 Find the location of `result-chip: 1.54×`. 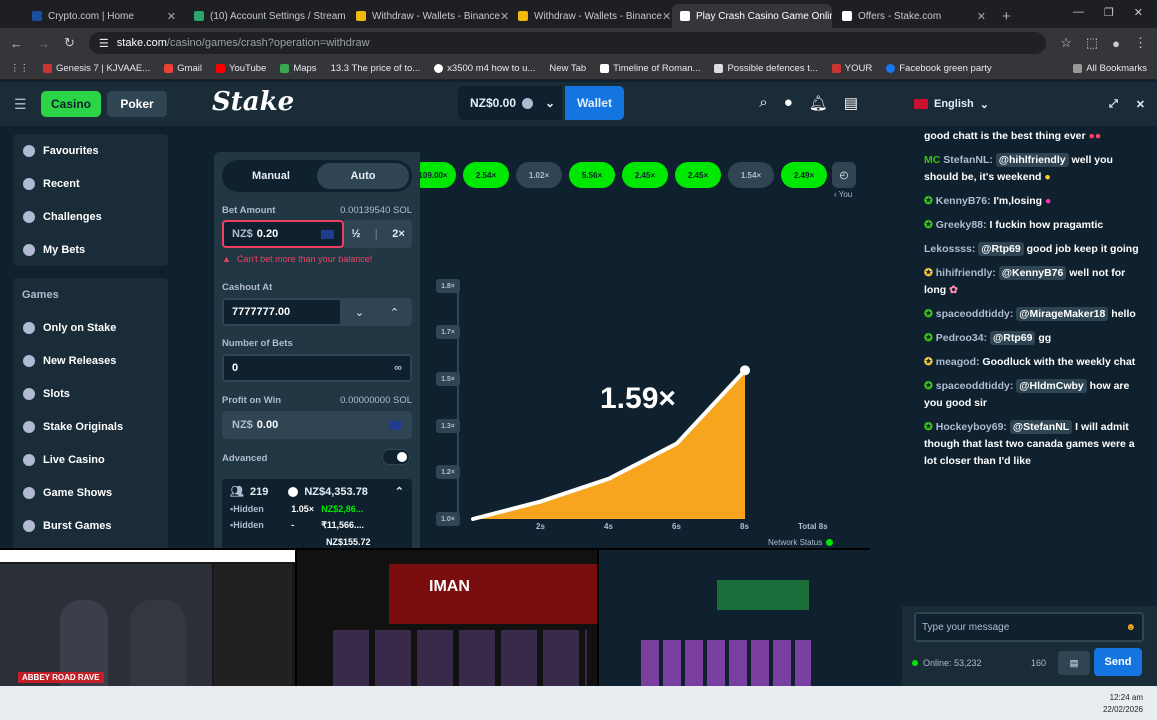

result-chip: 1.54× is located at coordinates (751, 175).